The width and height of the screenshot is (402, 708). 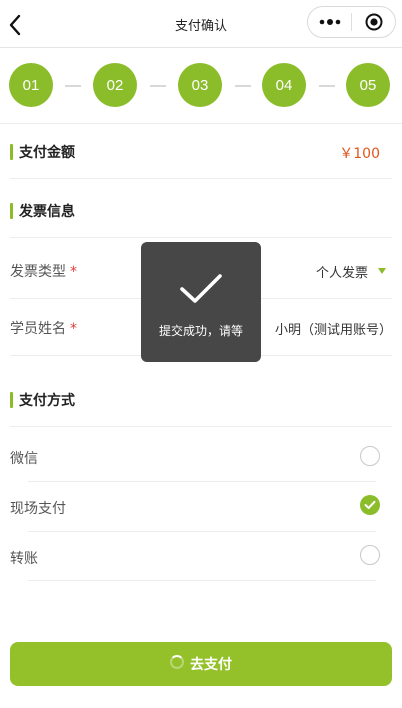 I want to click on success-toast: 提交成功，请等, so click(x=201, y=302).